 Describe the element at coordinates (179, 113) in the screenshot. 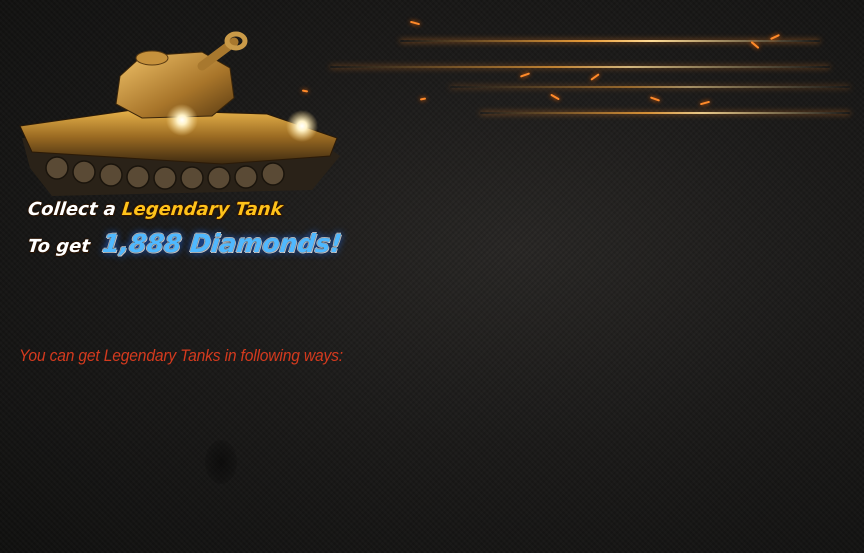

I see `tank-icon` at that location.